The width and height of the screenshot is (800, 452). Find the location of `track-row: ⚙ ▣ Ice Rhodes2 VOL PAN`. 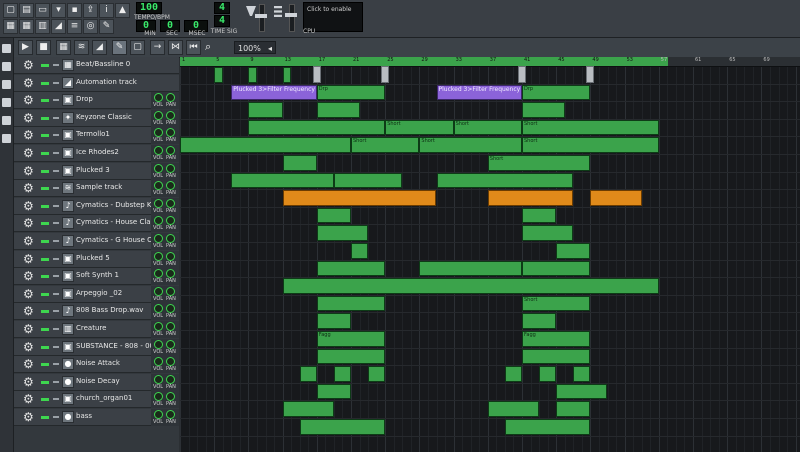

track-row: ⚙ ▣ Ice Rhodes2 VOL PAN is located at coordinates (96, 153).